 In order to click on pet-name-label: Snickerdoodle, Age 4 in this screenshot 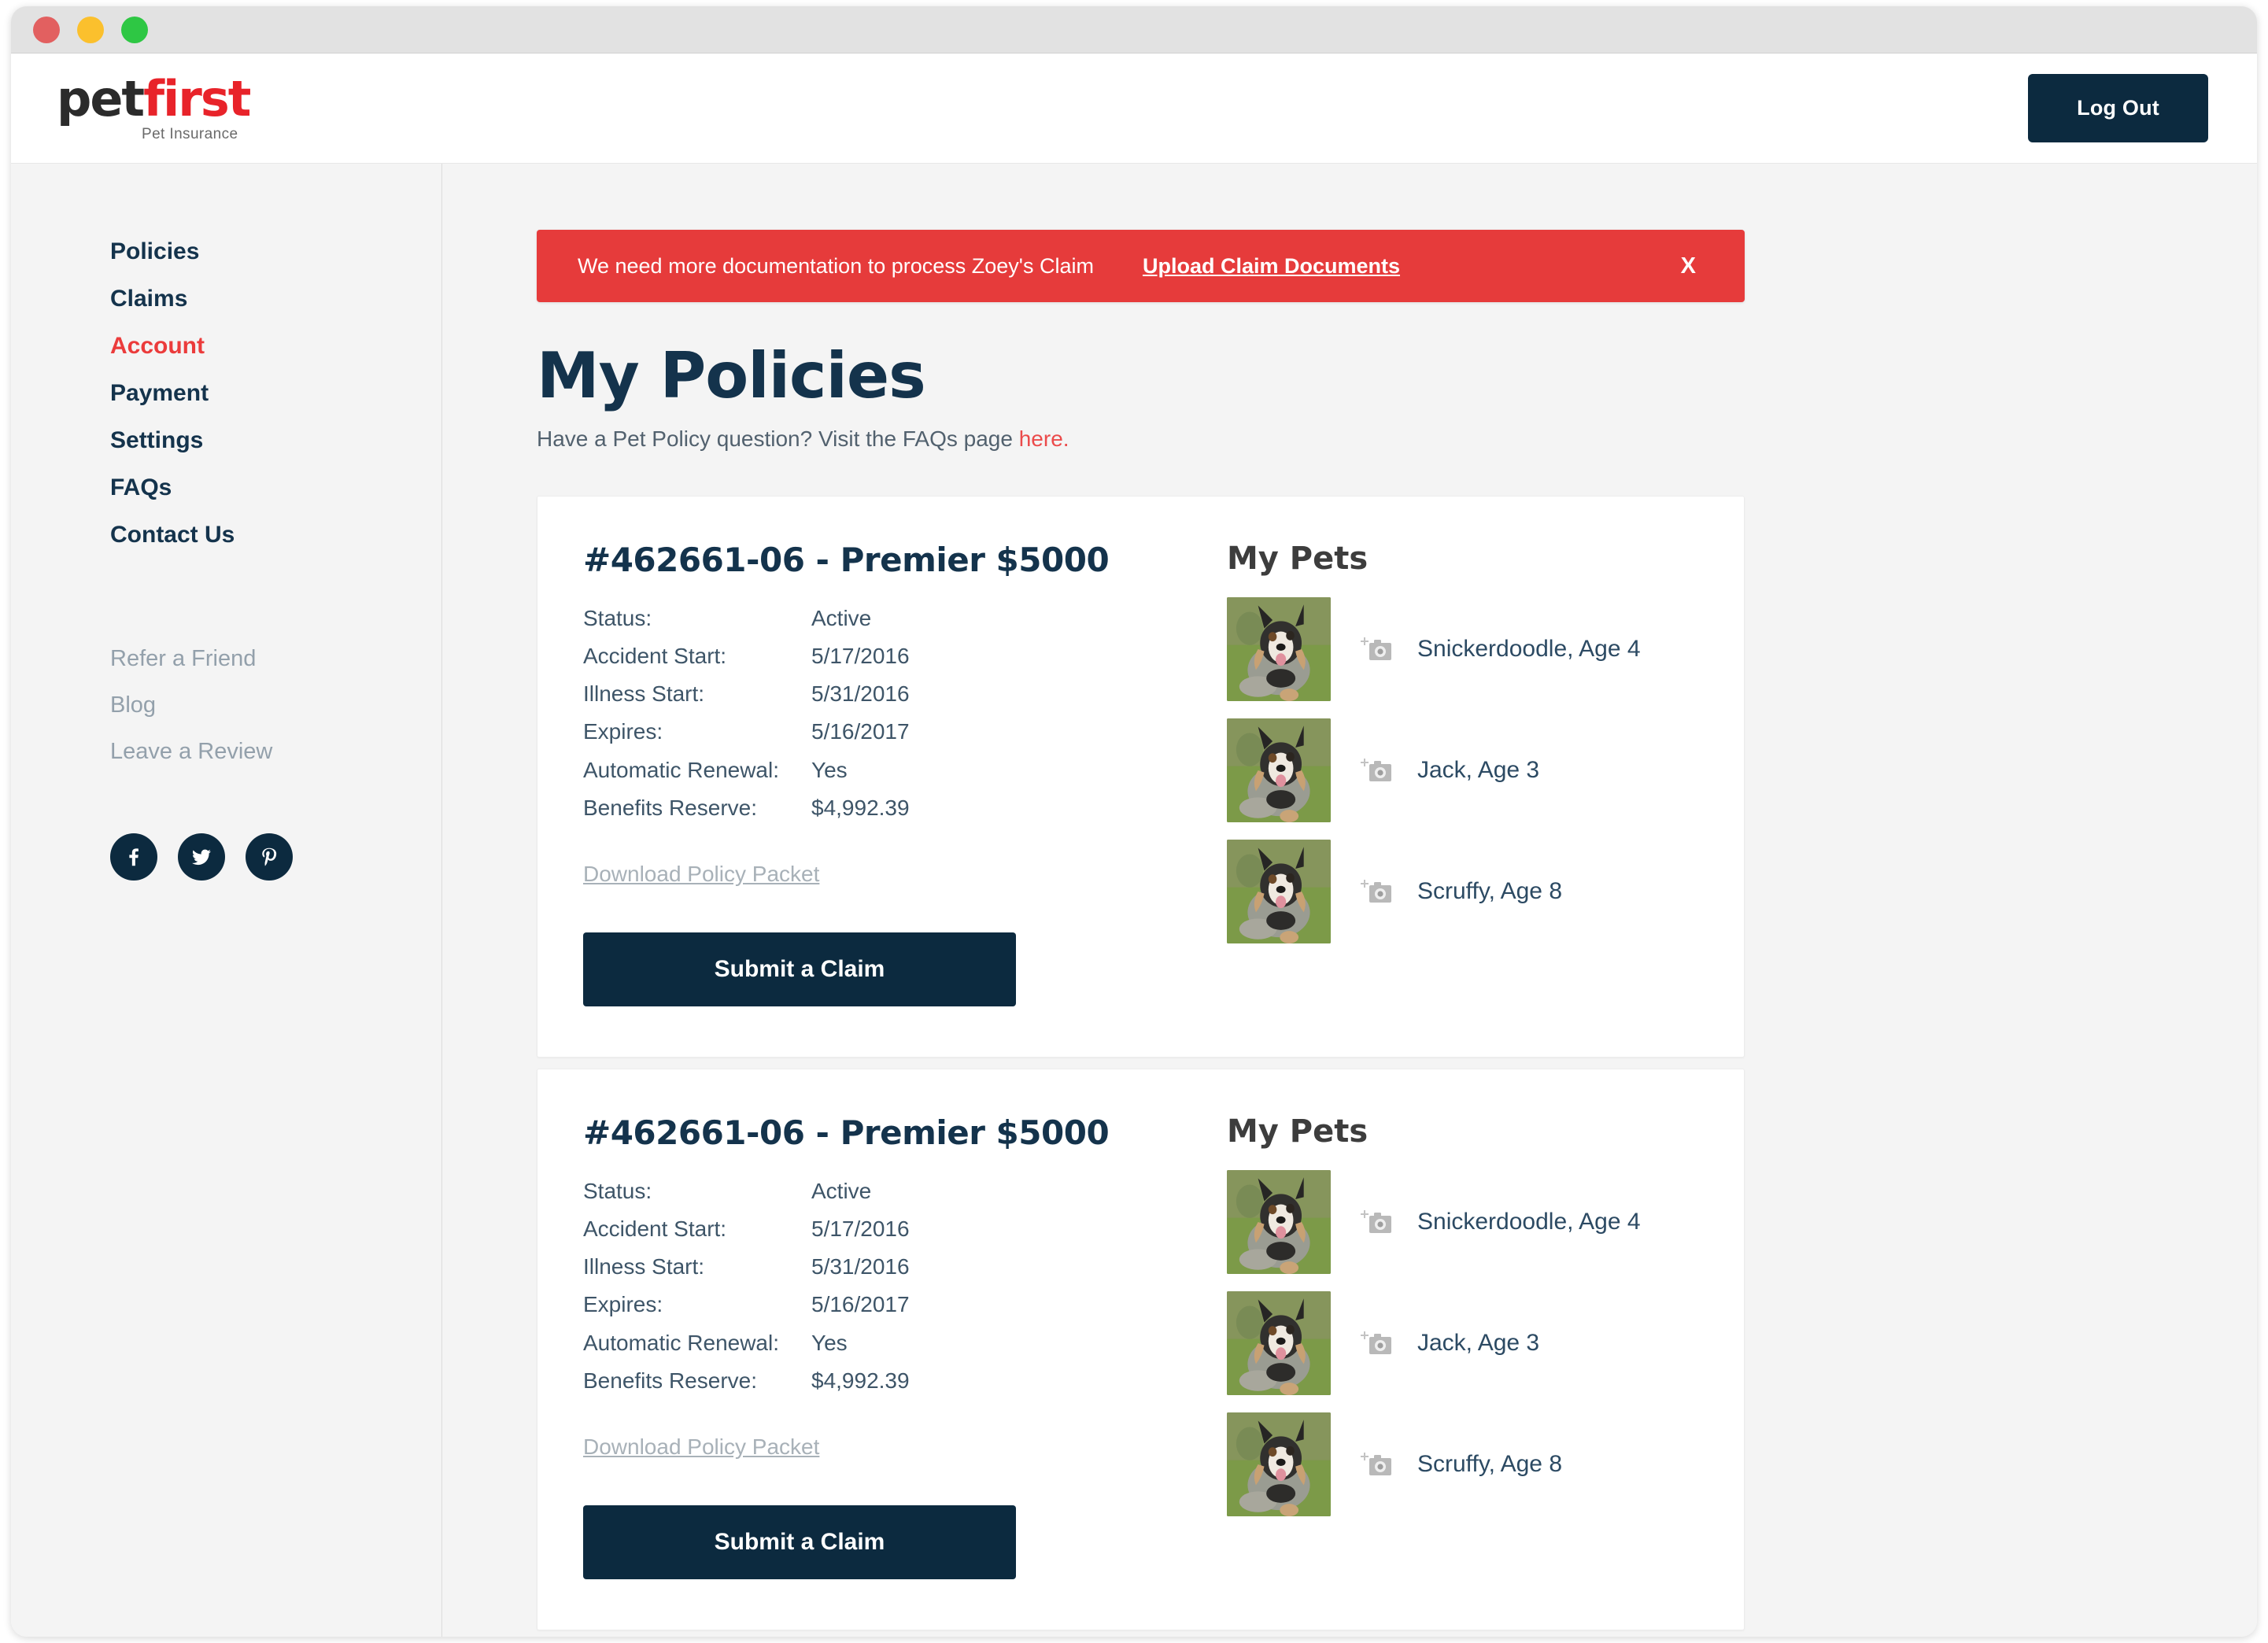, I will do `click(1529, 1221)`.